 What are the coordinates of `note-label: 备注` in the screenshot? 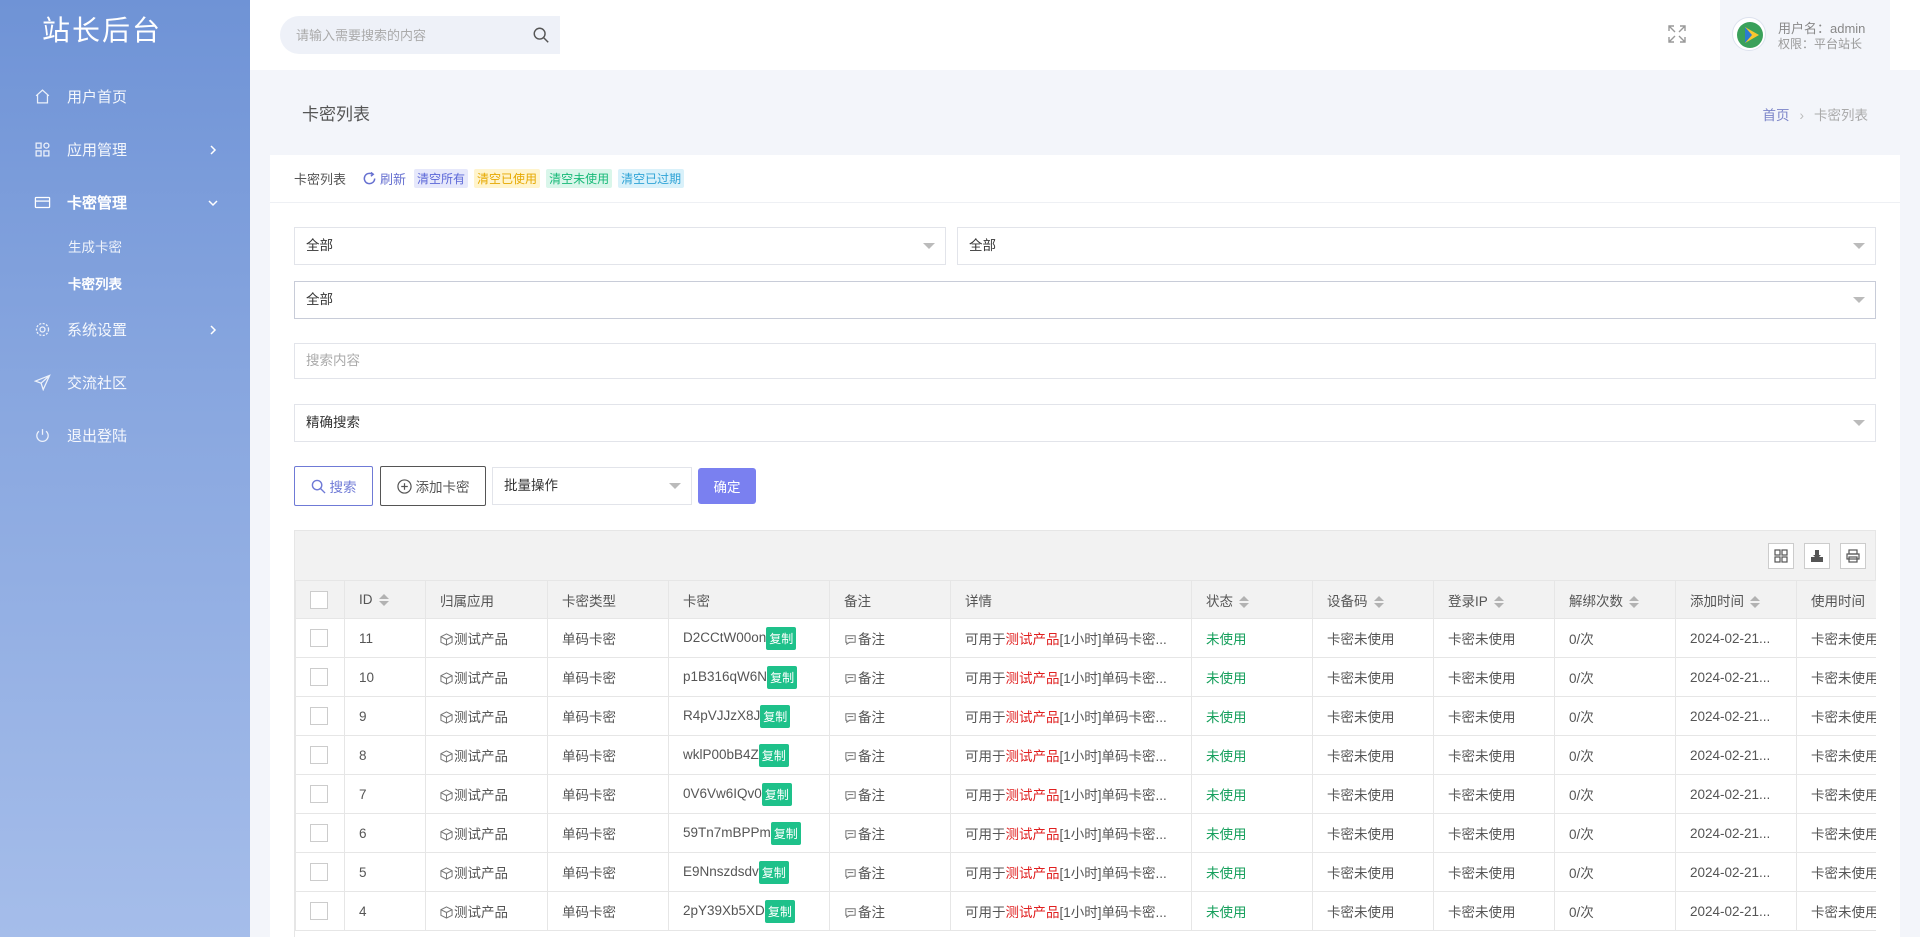 It's located at (871, 678).